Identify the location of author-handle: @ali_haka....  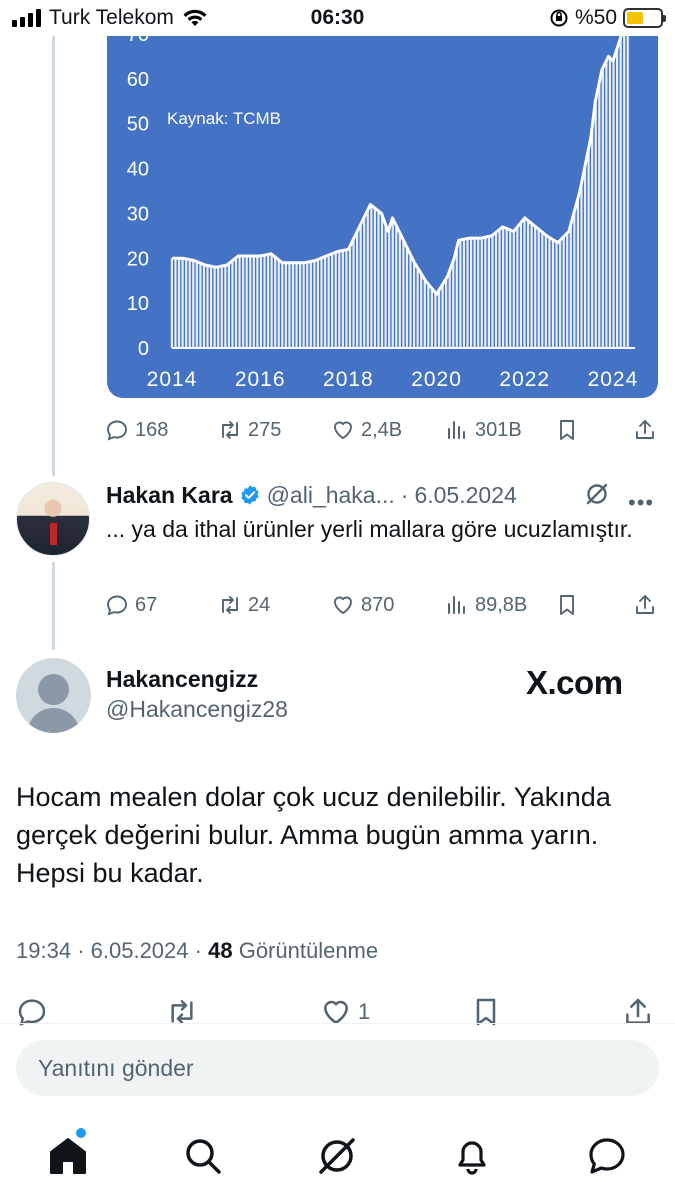
(331, 495).